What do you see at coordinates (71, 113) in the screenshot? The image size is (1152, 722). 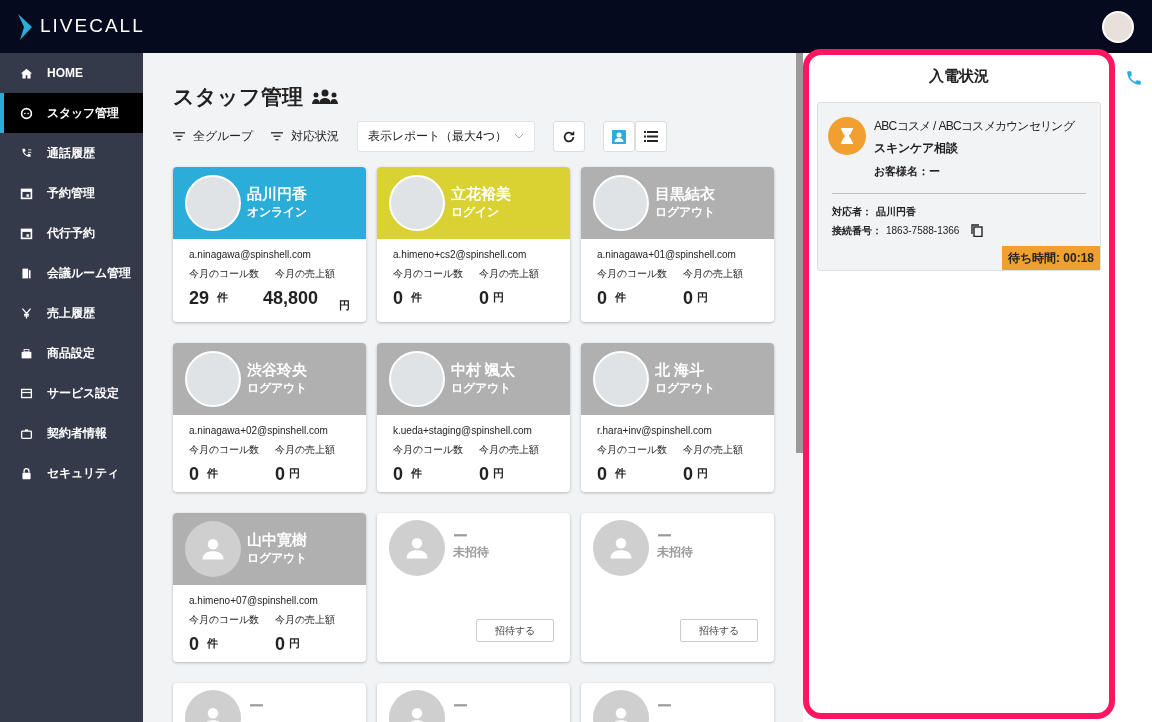 I see `sidebar-item: スタッフ管理` at bounding box center [71, 113].